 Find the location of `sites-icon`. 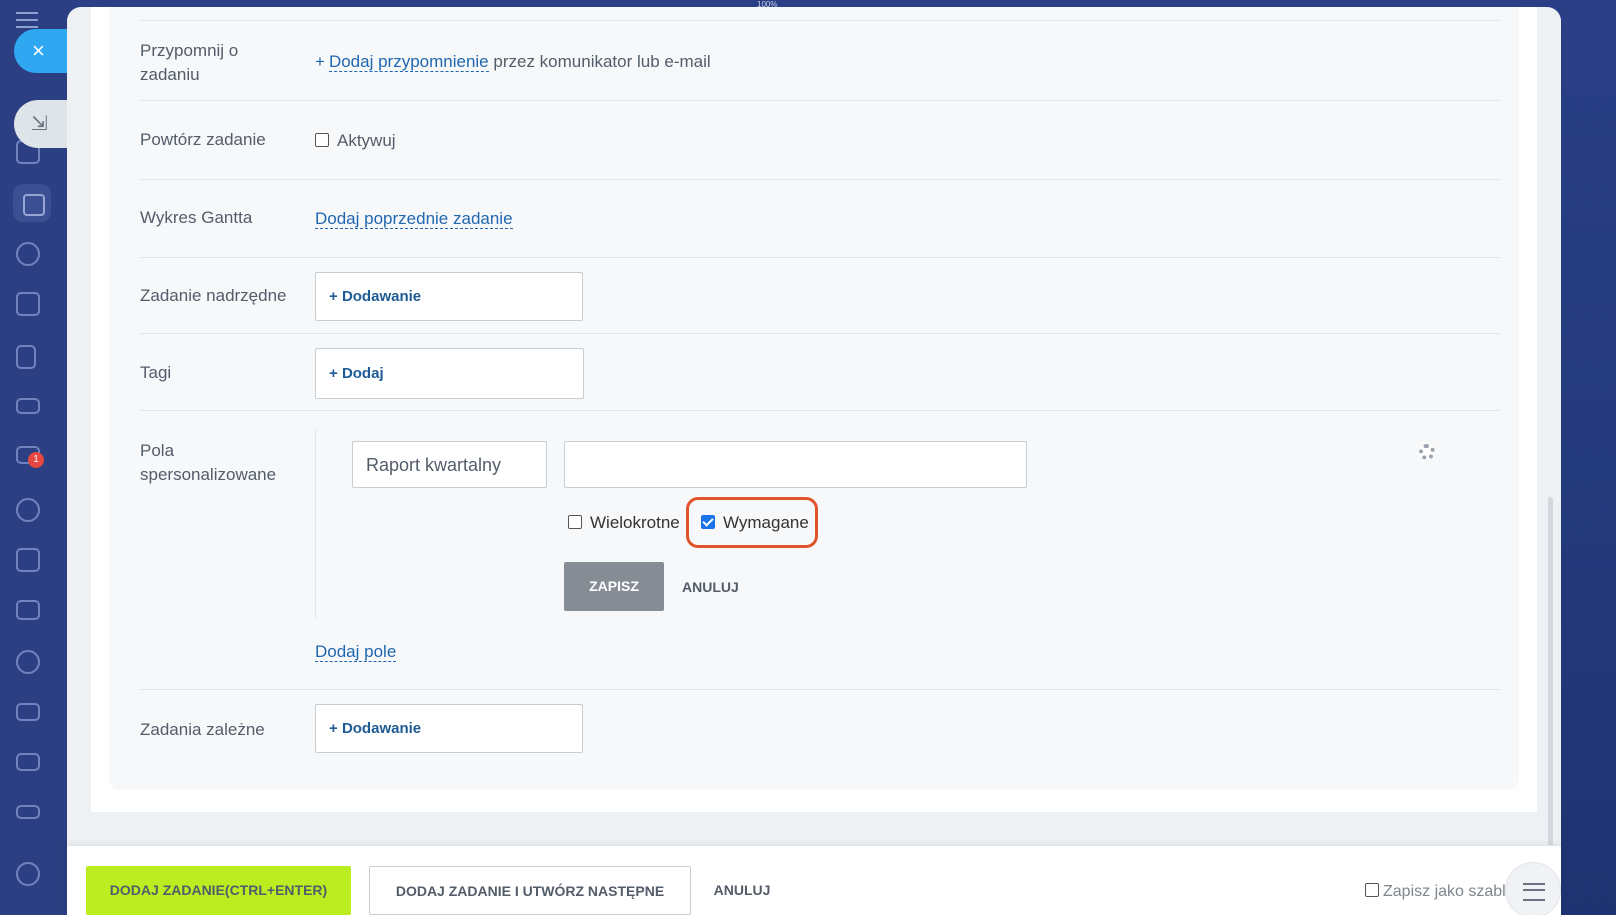

sites-icon is located at coordinates (28, 812).